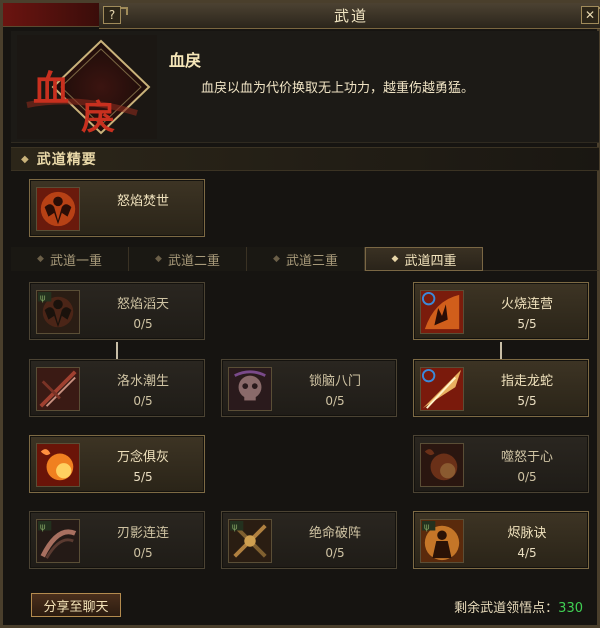 The width and height of the screenshot is (600, 628). What do you see at coordinates (58, 389) in the screenshot?
I see `blade-slash-icon` at bounding box center [58, 389].